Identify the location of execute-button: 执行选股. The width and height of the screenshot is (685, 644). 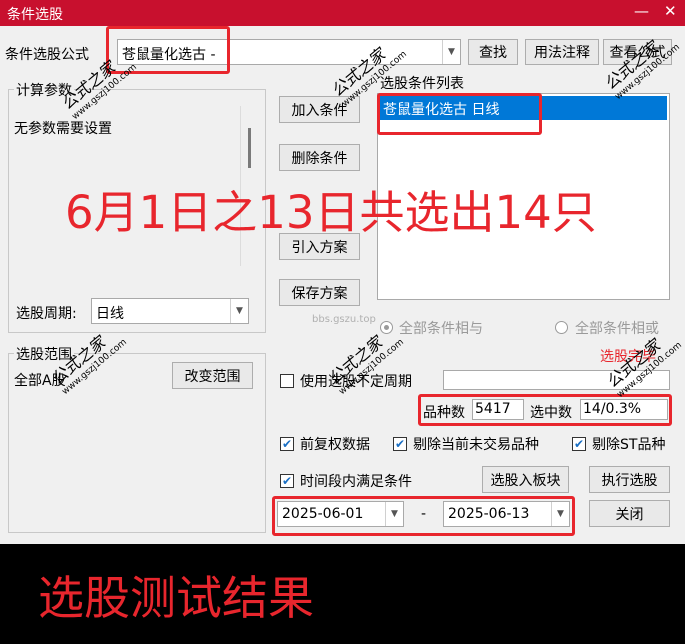
(629, 479).